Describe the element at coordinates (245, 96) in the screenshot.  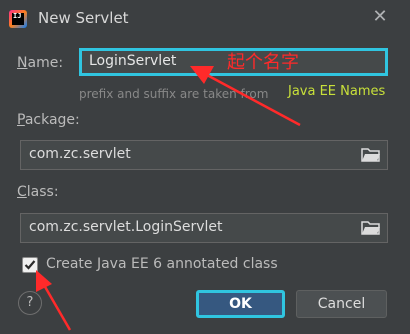
I see `arrow-to-name-field` at that location.